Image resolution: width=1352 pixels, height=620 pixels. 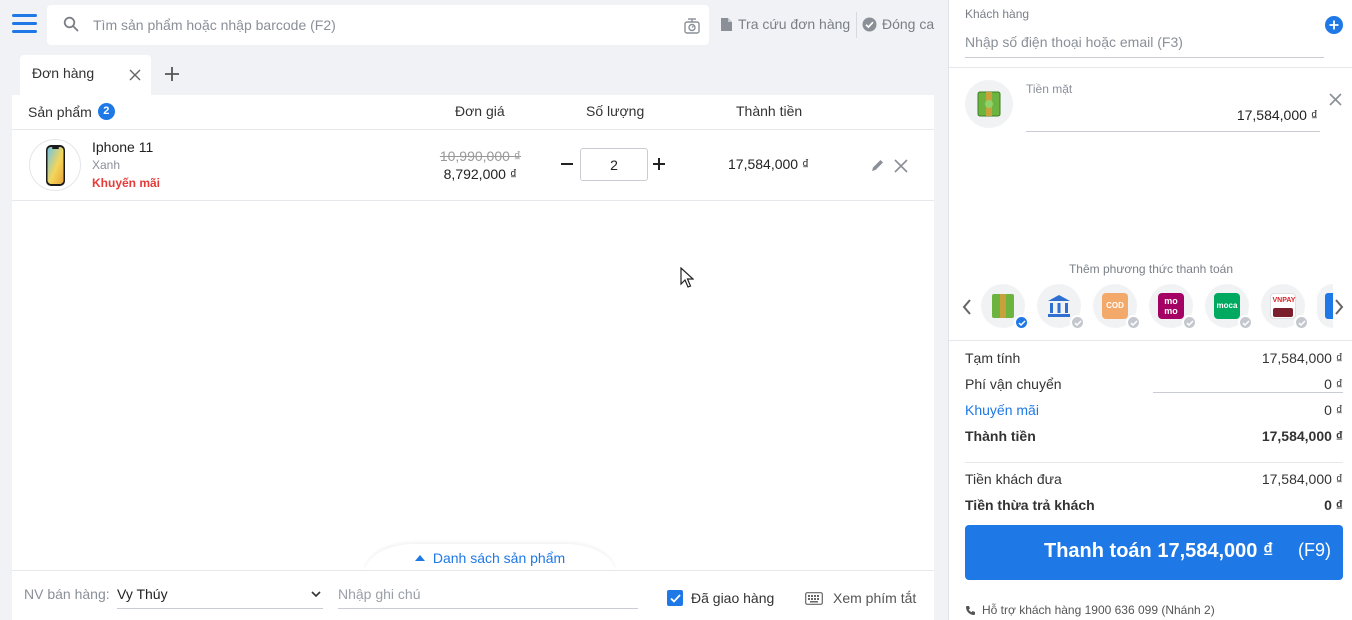 I want to click on quantity-input, so click(x=614, y=164).